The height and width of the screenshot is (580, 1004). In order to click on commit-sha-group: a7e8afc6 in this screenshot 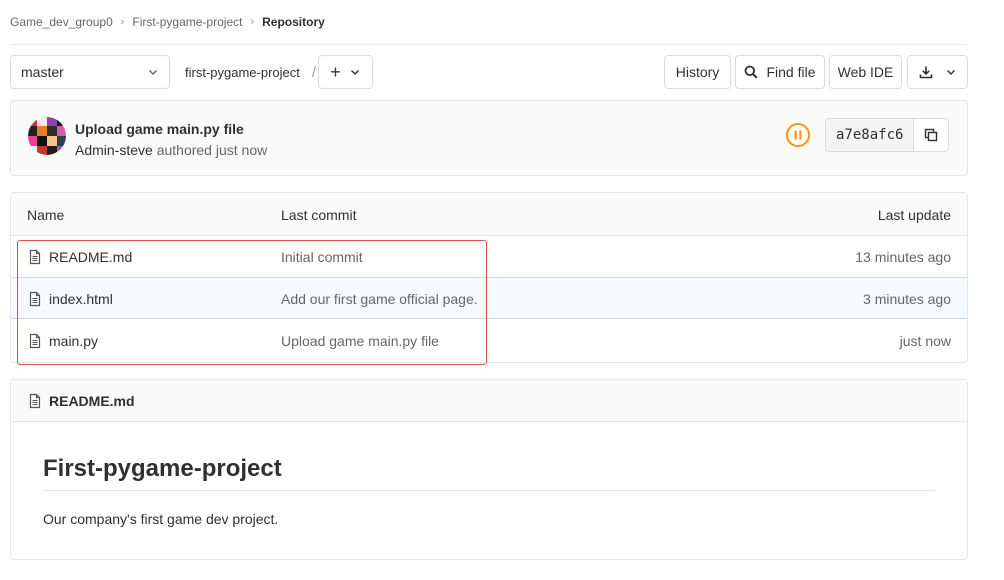, I will do `click(887, 135)`.